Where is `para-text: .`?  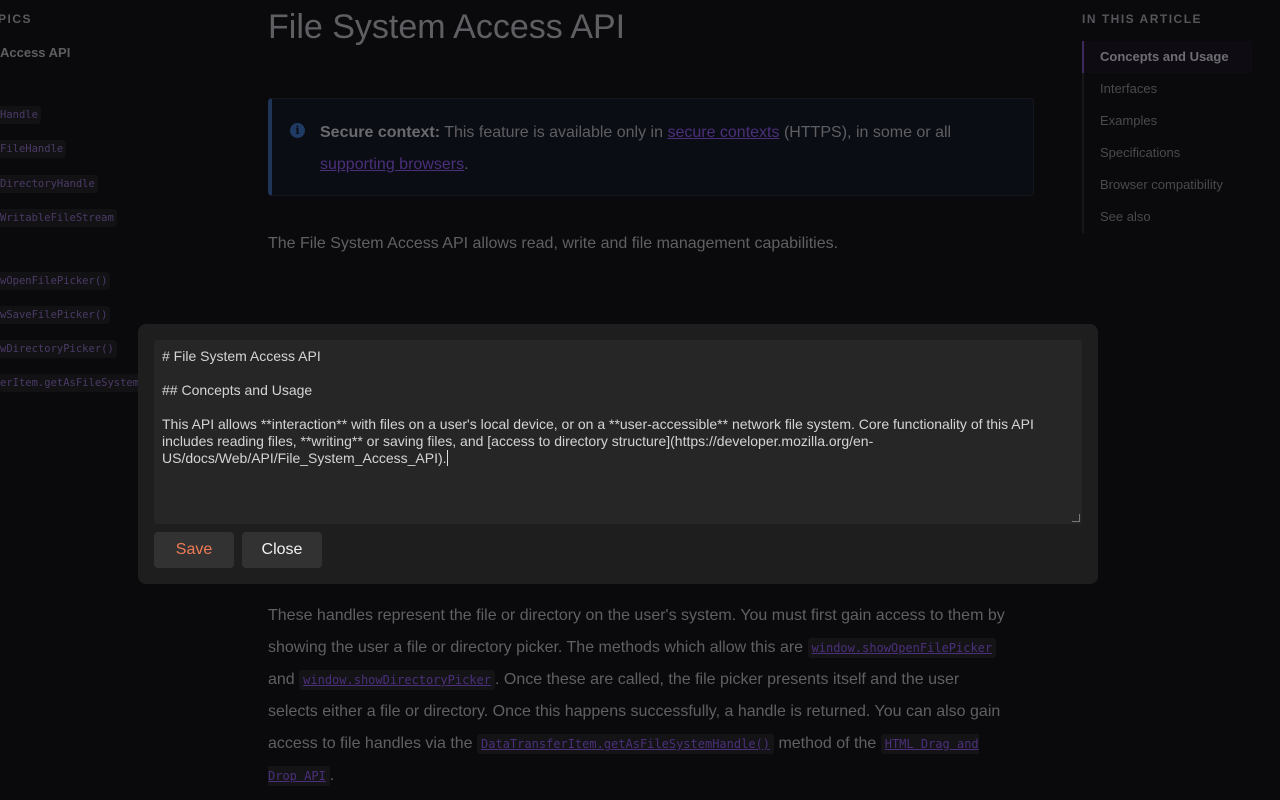
para-text: . is located at coordinates (332, 775).